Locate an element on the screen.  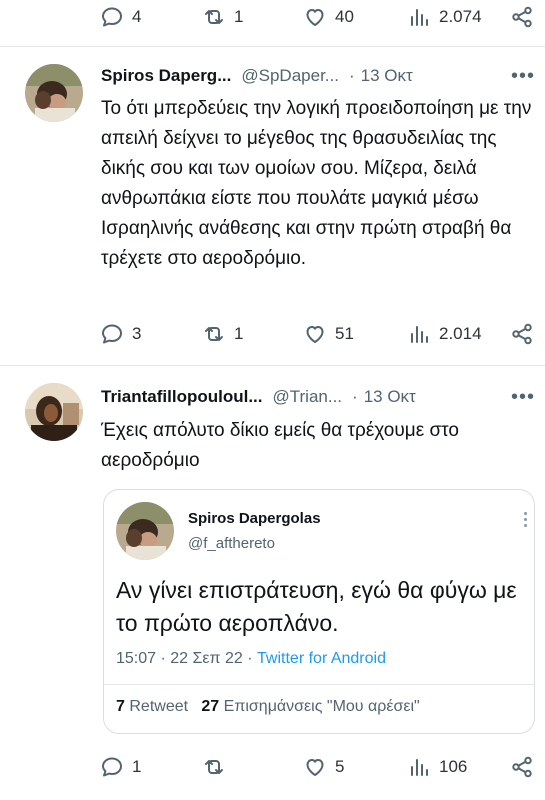
reply-count: 3 is located at coordinates (137, 333).